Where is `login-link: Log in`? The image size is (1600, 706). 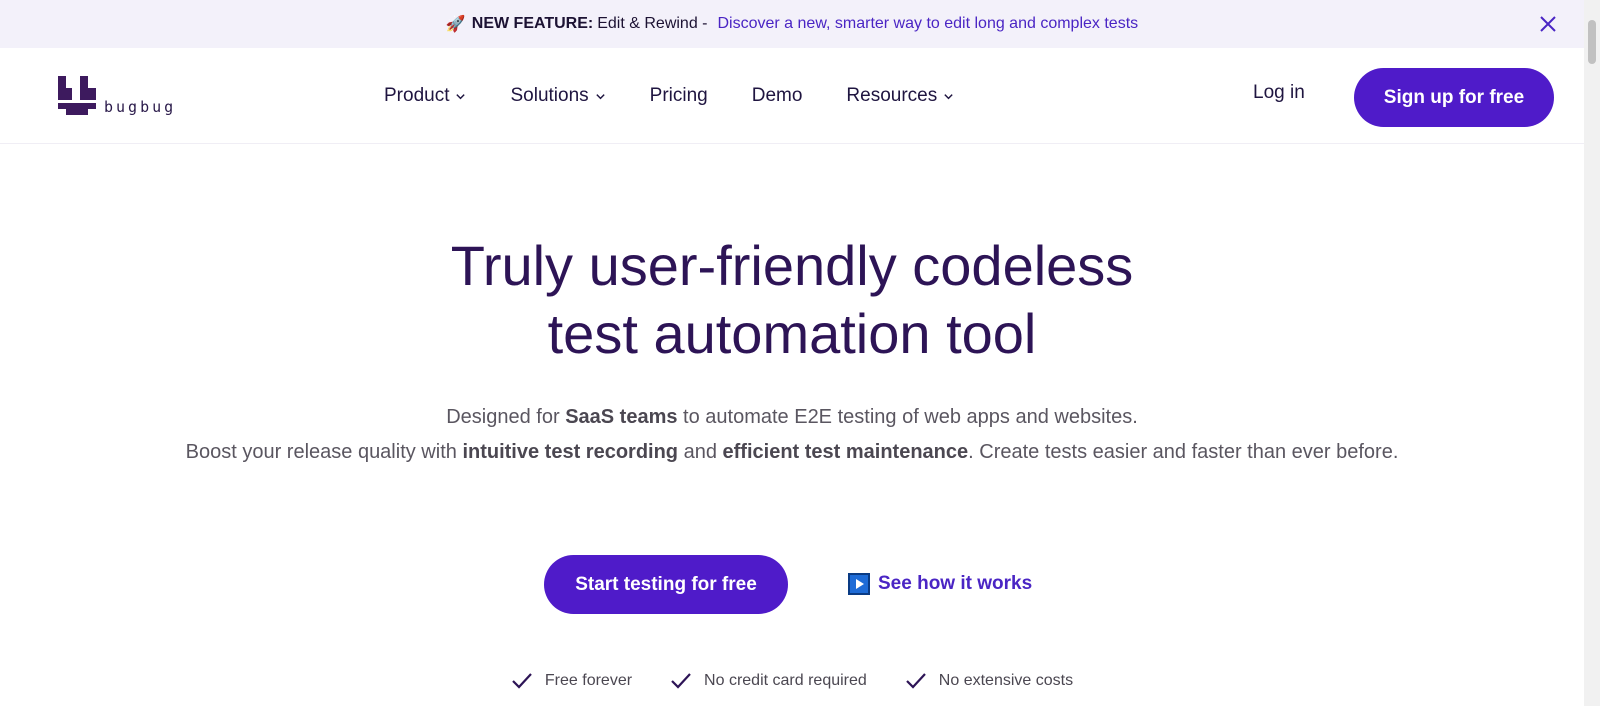 login-link: Log in is located at coordinates (1279, 93).